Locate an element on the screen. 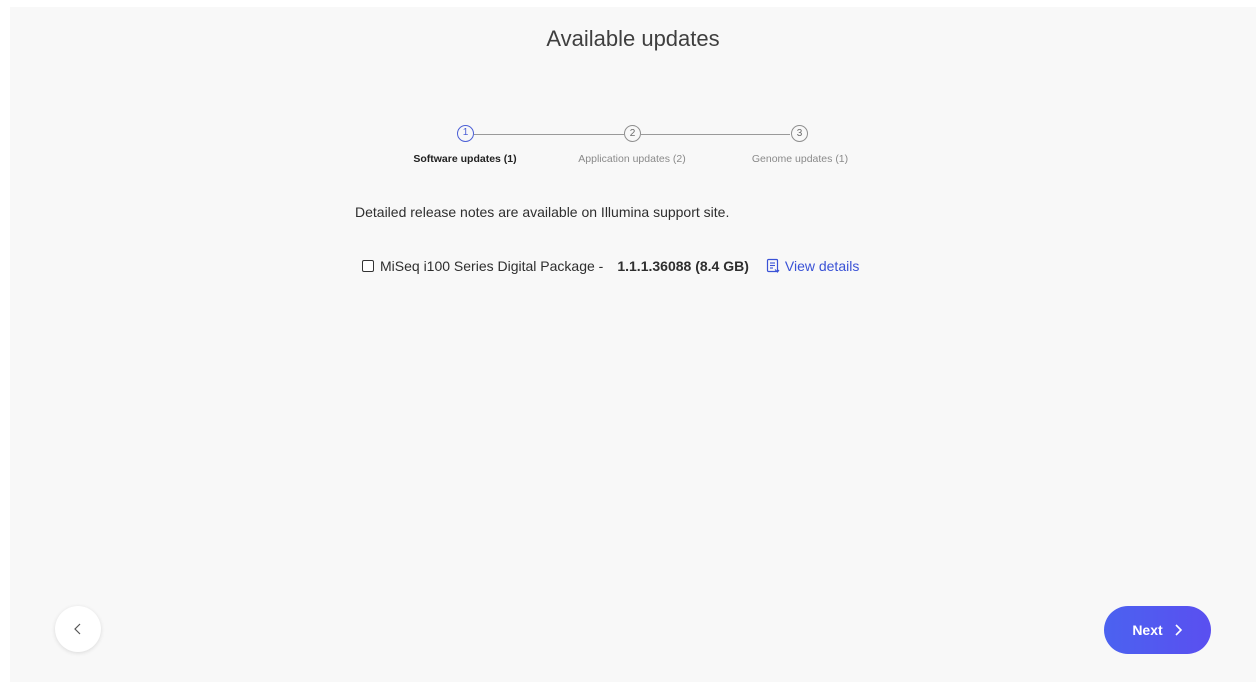  back-button is located at coordinates (78, 629).